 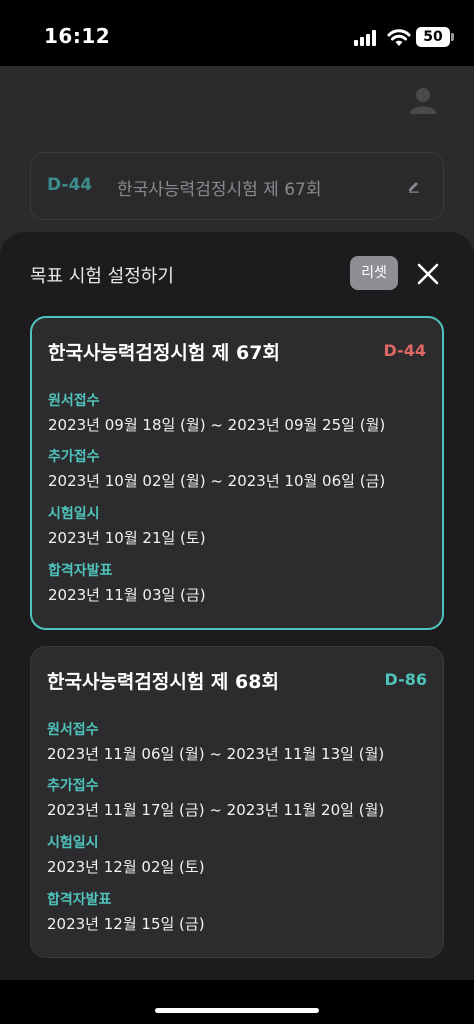 I want to click on goal-dday: D-44, so click(x=70, y=185).